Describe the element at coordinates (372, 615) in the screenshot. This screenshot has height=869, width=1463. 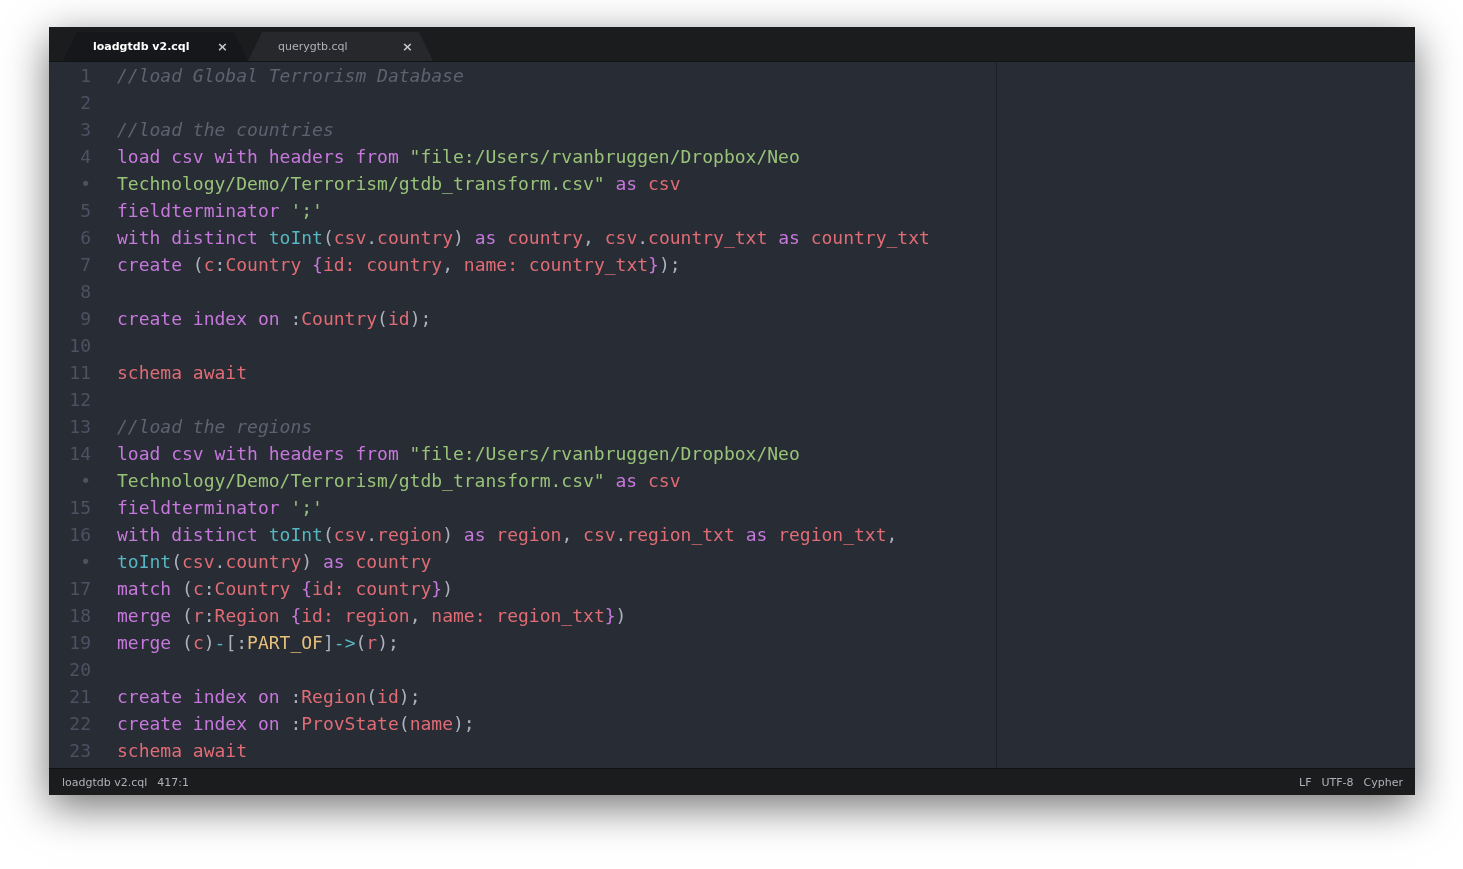
I see `code-line: merge (r:Region {id: region, name: region_txt})` at that location.